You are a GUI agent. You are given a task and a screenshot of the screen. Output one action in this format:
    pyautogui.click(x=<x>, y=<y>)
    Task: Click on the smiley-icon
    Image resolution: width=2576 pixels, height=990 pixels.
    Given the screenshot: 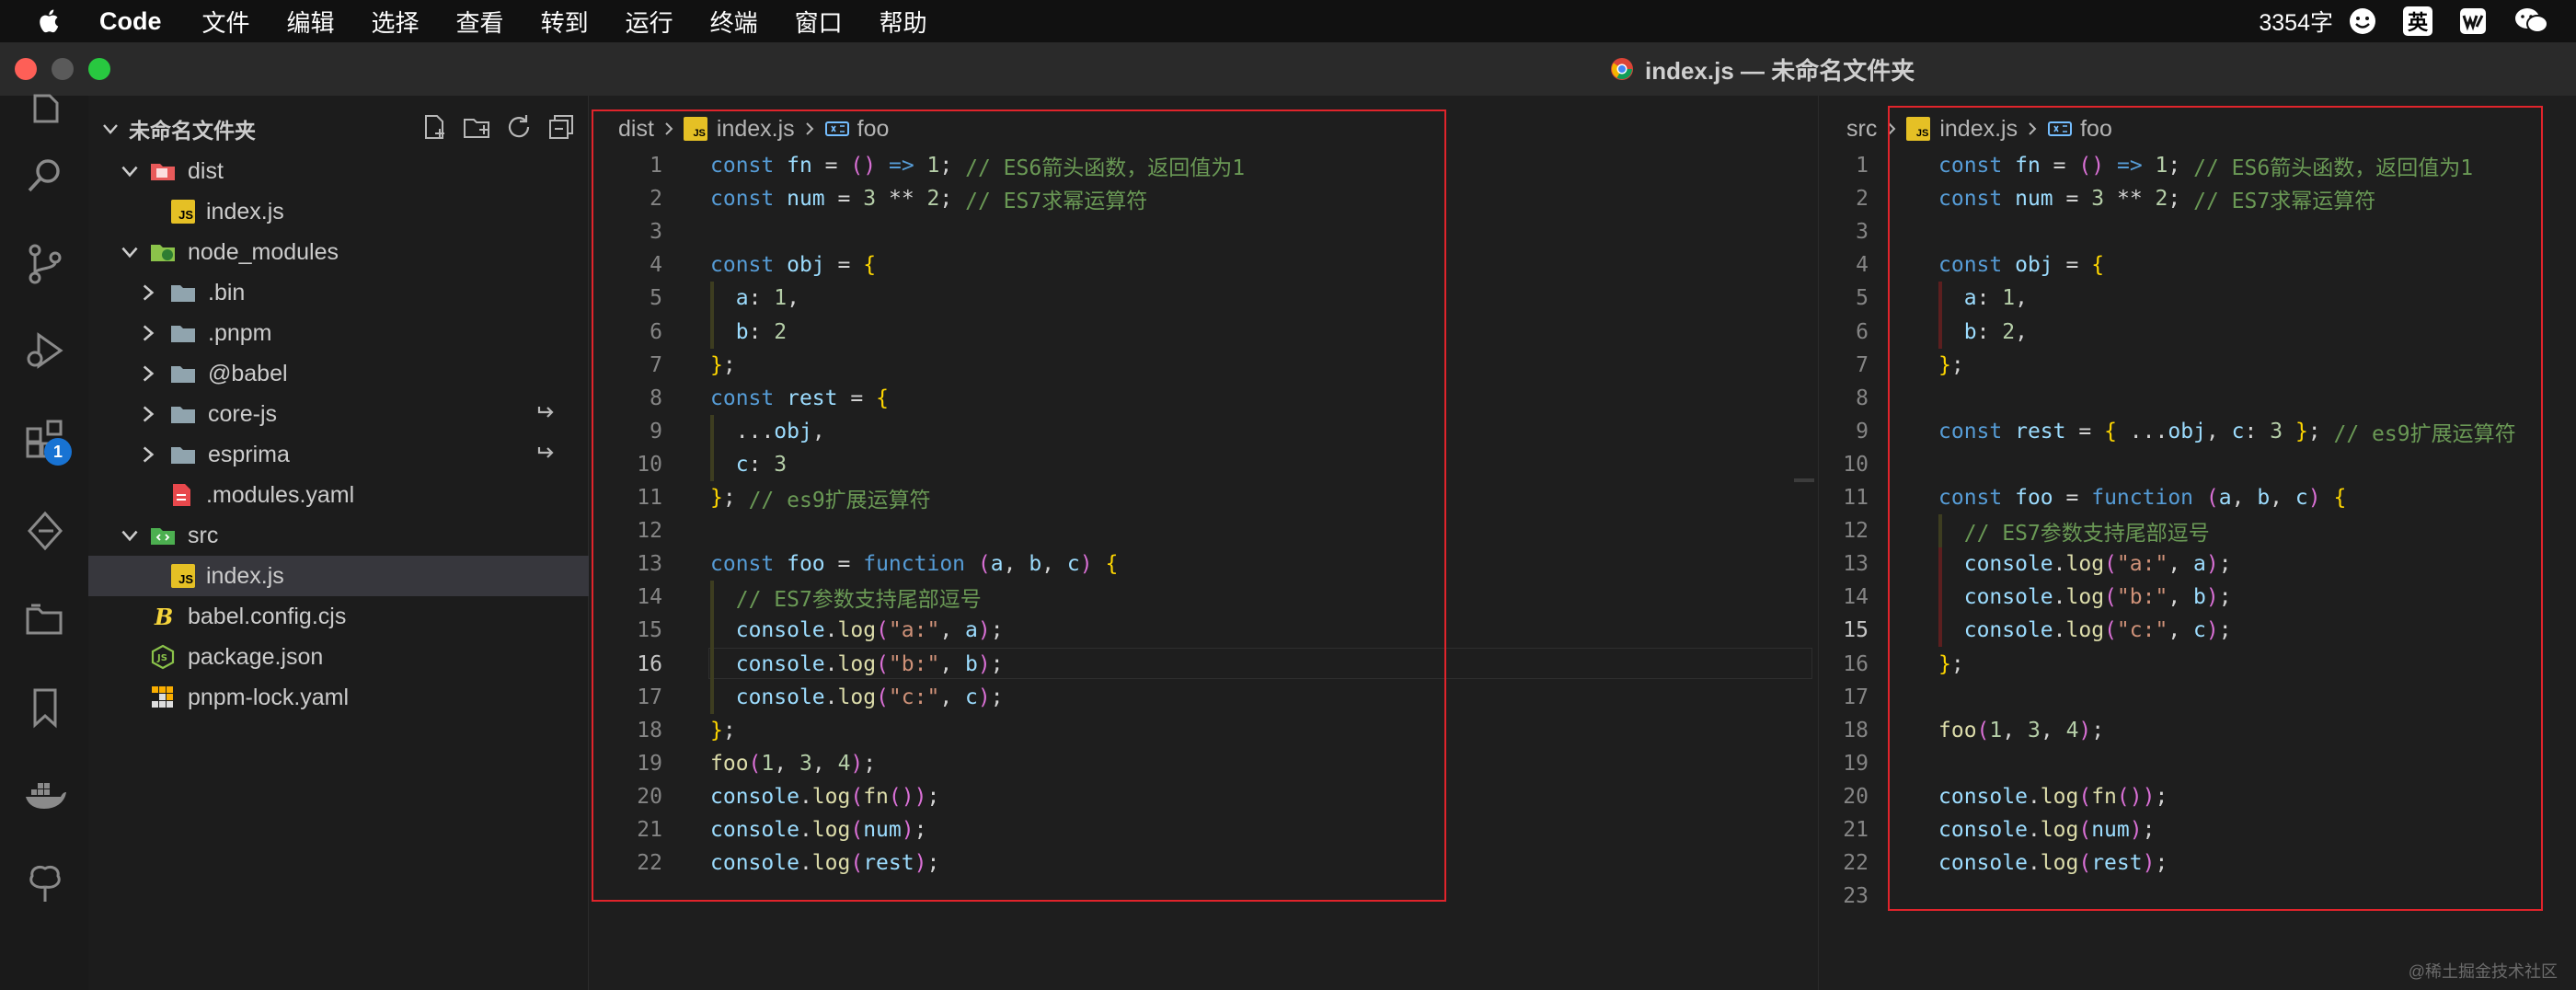 What is the action you would take?
    pyautogui.click(x=2362, y=21)
    